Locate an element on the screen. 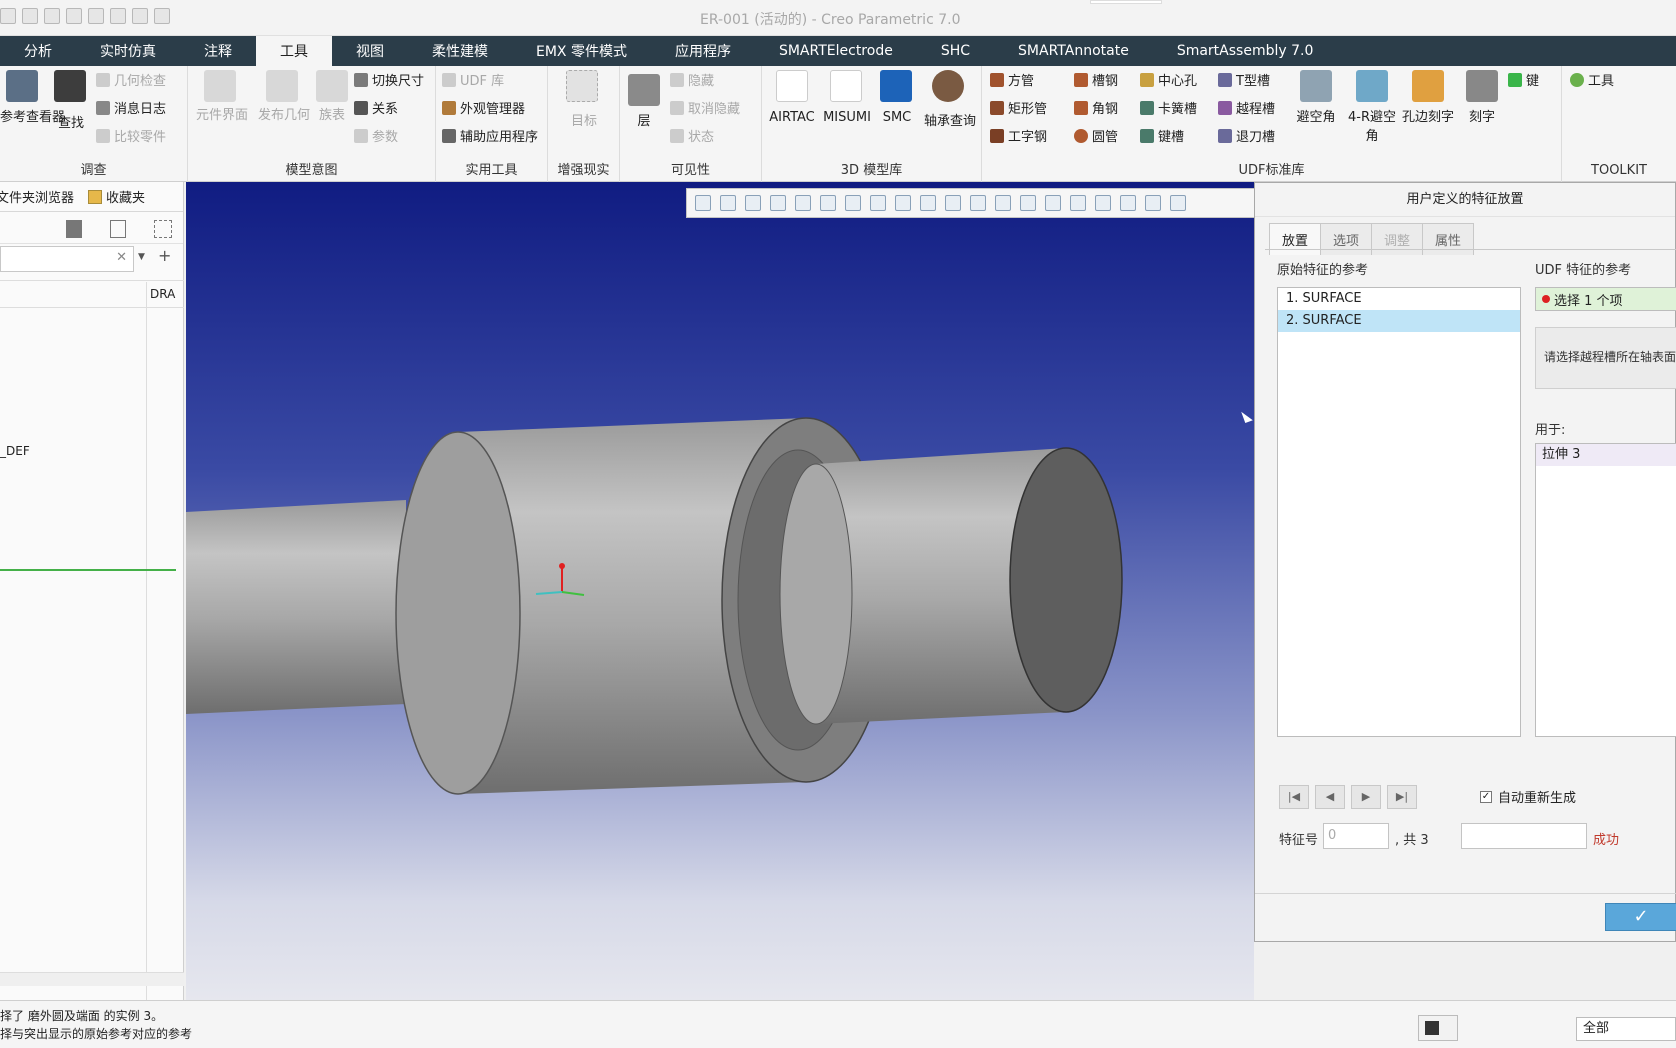  smc-icon is located at coordinates (896, 86).